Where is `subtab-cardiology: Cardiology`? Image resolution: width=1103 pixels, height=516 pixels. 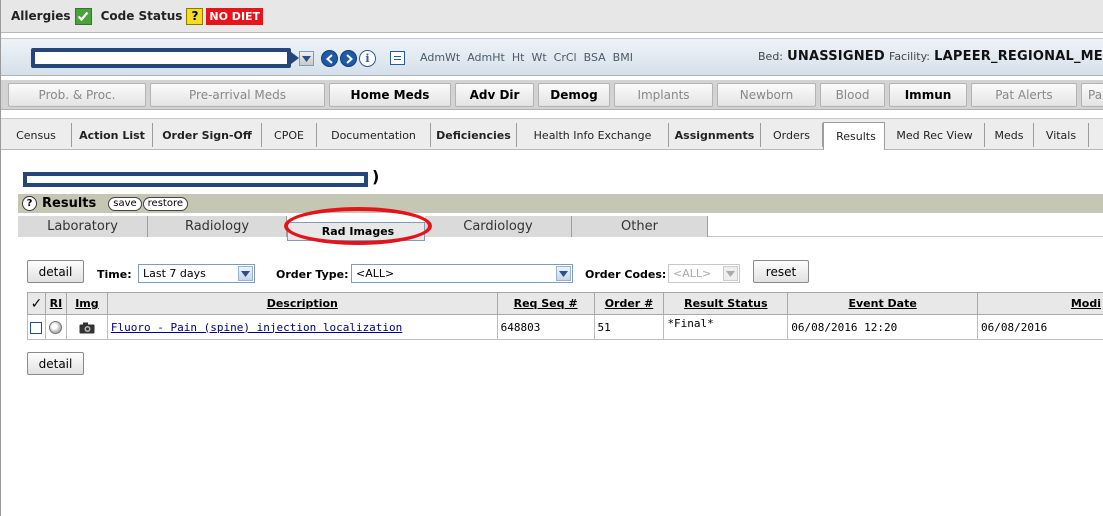 subtab-cardiology: Cardiology is located at coordinates (498, 226).